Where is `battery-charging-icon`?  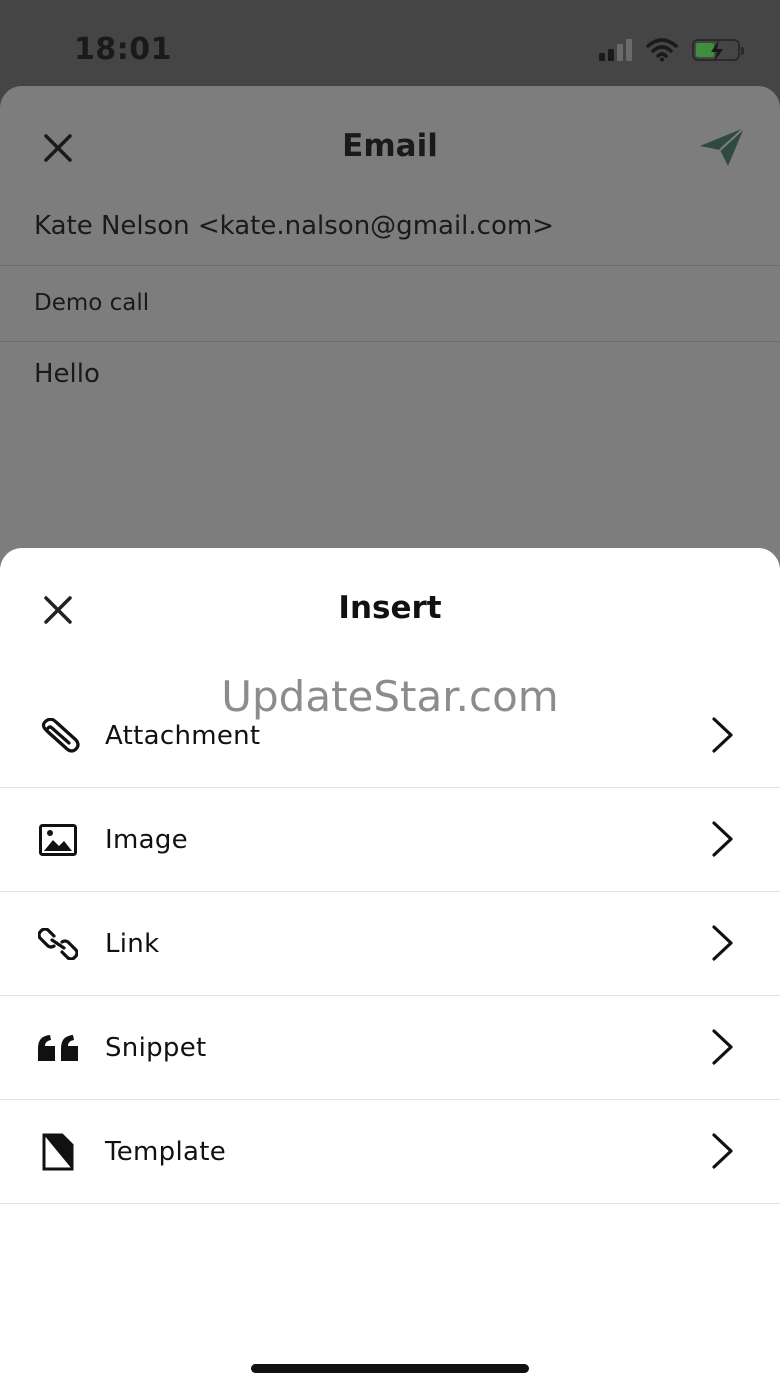 battery-charging-icon is located at coordinates (718, 50).